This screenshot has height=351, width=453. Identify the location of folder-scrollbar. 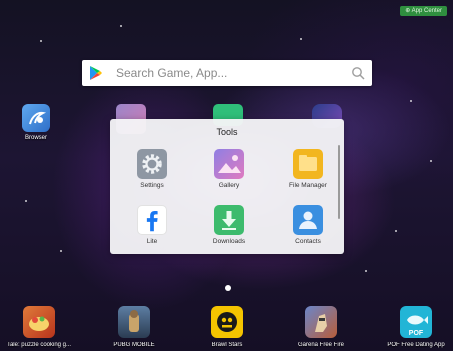
(339, 182).